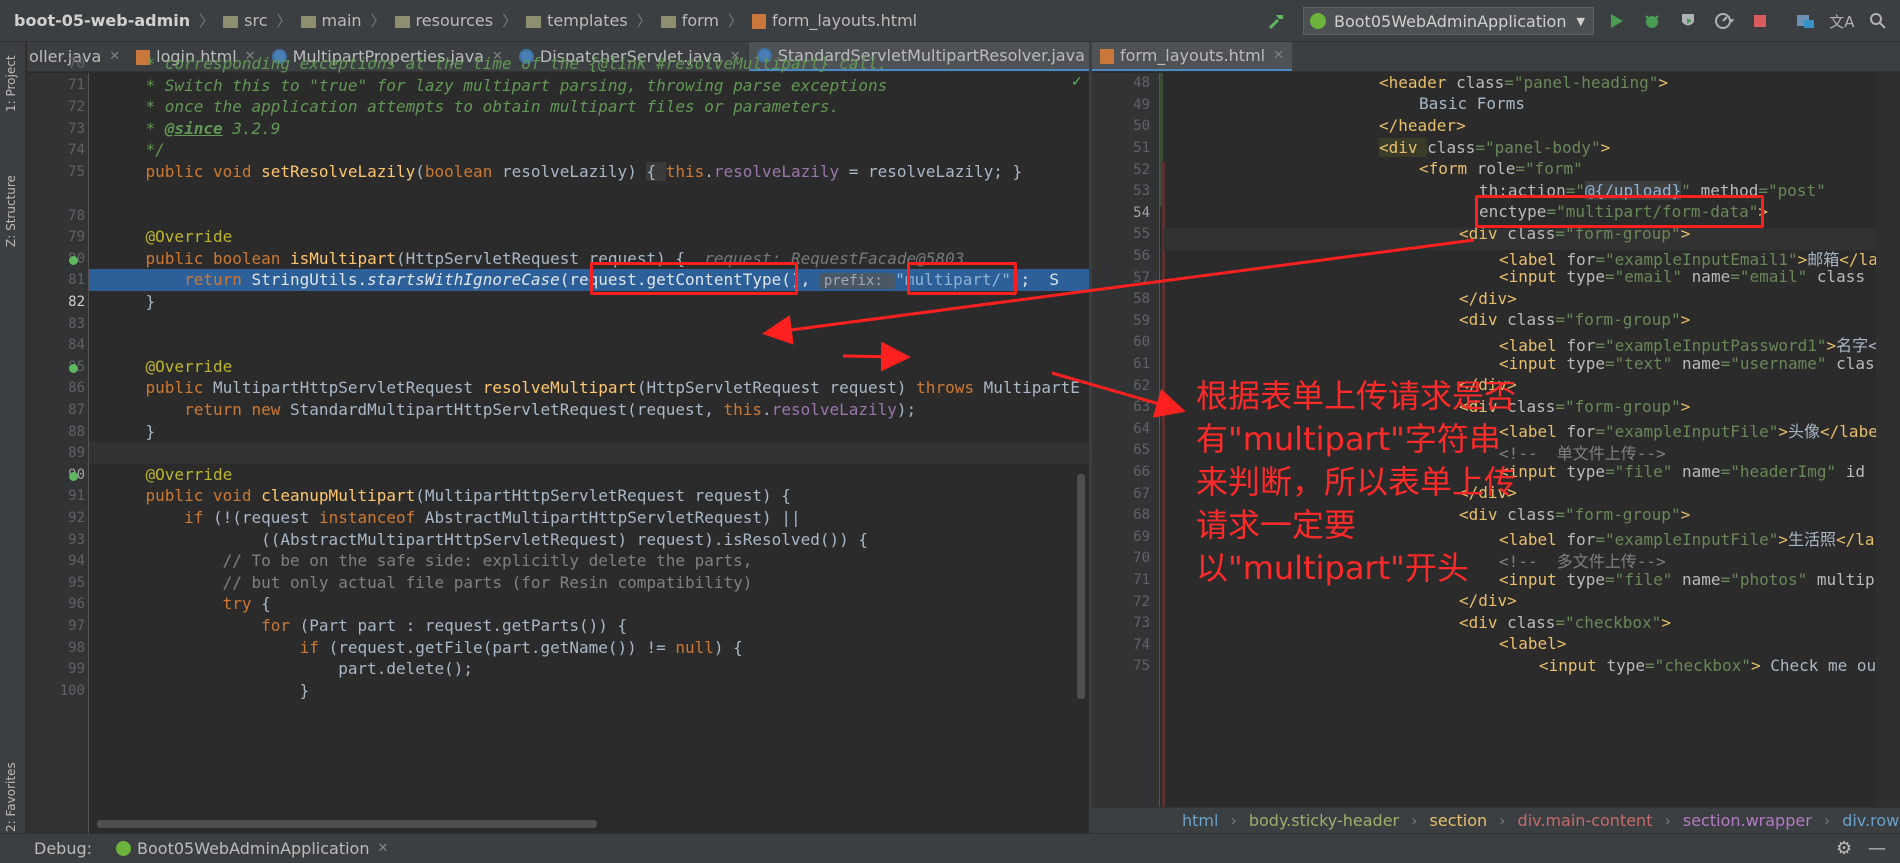  Describe the element at coordinates (1118, 394) in the screenshot. I see `arrow-prefix-to-note` at that location.